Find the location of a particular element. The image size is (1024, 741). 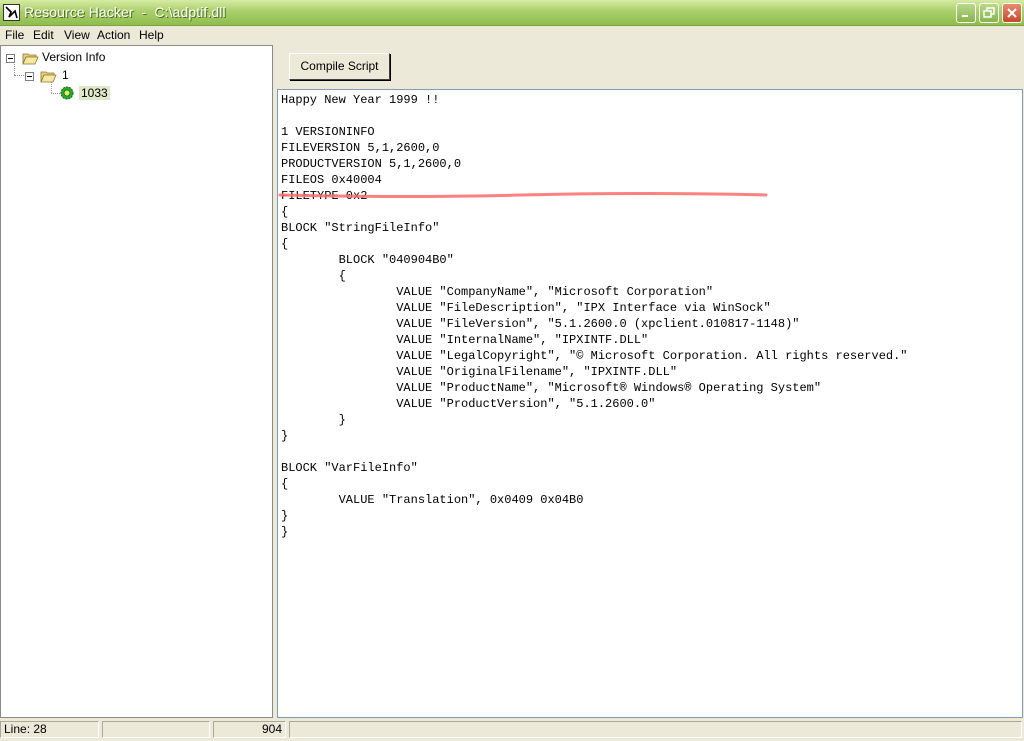

code-line: PRODUCTVERSION 5,1,2600,0 is located at coordinates (594, 164).